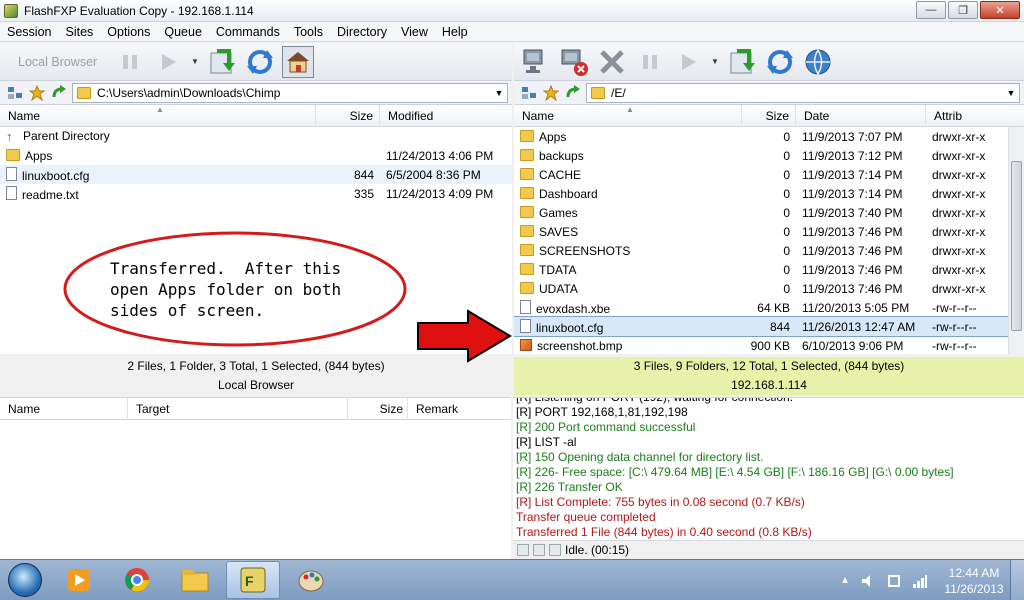  What do you see at coordinates (769, 212) in the screenshot?
I see `list-item: Games 0 11/9/2013 7:40 PM drwxr-xr-x` at bounding box center [769, 212].